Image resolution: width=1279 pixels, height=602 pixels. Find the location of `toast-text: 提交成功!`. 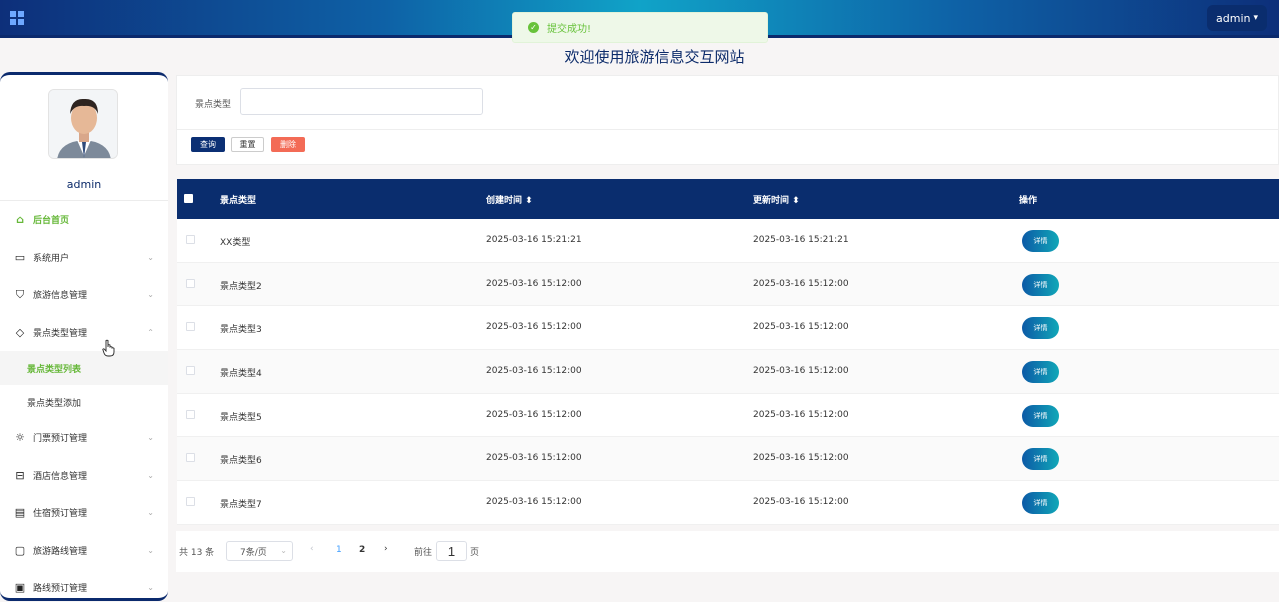

toast-text: 提交成功! is located at coordinates (569, 29).